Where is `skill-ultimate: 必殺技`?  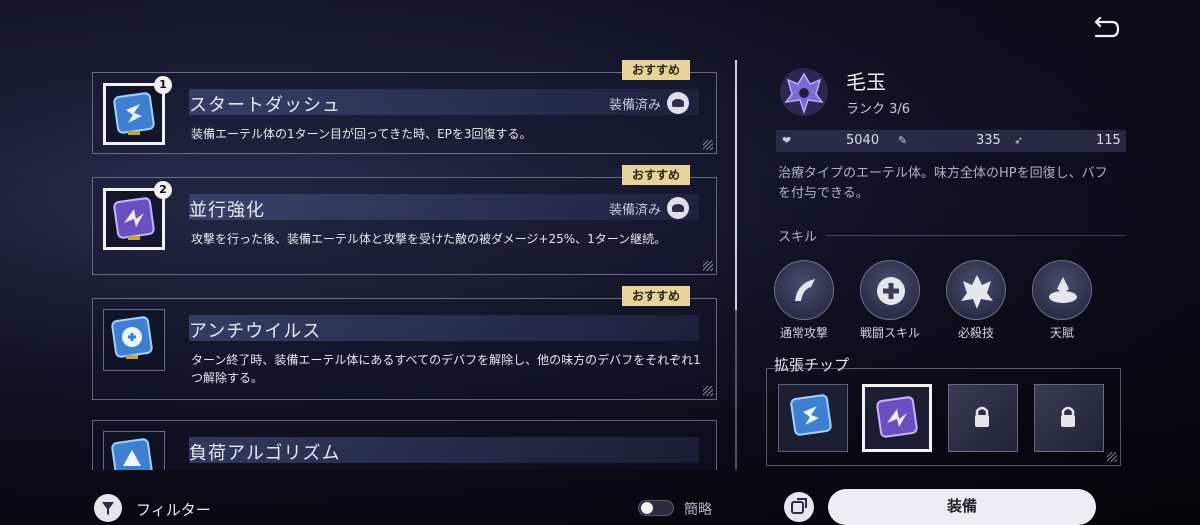
skill-ultimate: 必殺技 is located at coordinates (976, 300).